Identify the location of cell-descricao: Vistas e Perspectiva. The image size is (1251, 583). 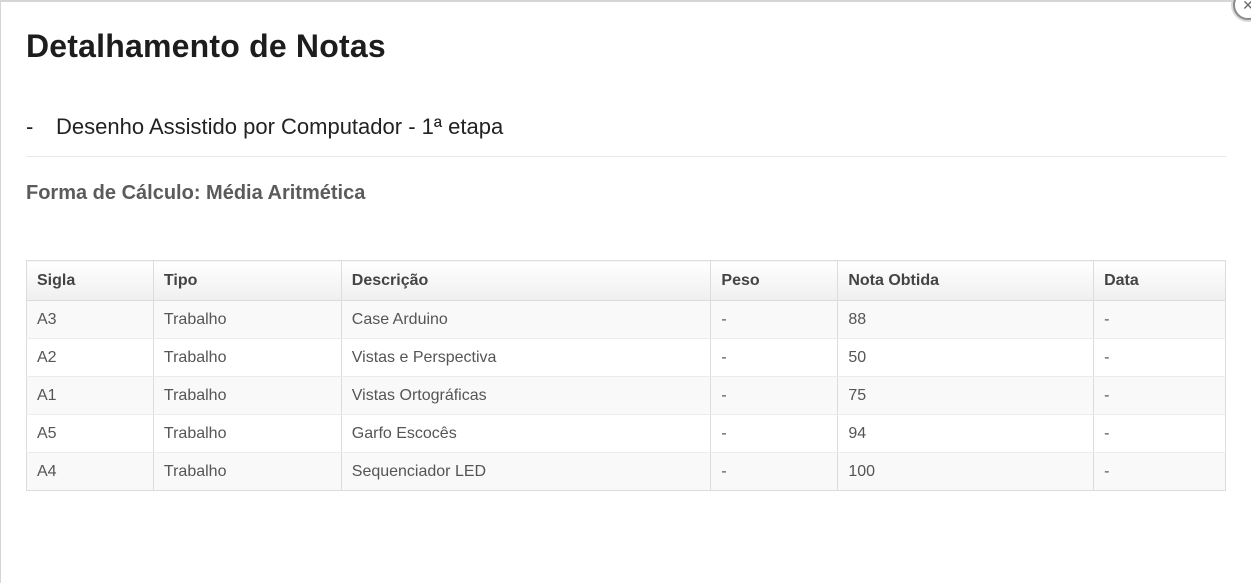
(526, 357).